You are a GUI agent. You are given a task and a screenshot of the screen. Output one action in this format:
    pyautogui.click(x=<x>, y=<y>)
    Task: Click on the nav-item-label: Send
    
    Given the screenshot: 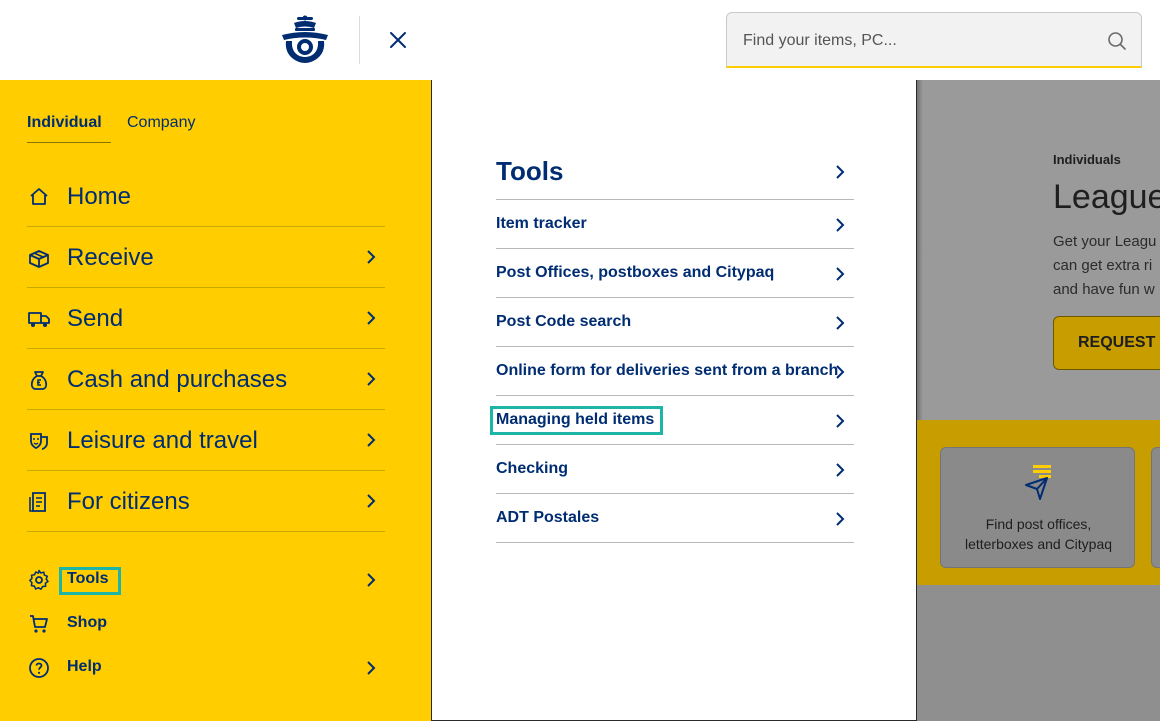 What is the action you would take?
    pyautogui.click(x=95, y=318)
    